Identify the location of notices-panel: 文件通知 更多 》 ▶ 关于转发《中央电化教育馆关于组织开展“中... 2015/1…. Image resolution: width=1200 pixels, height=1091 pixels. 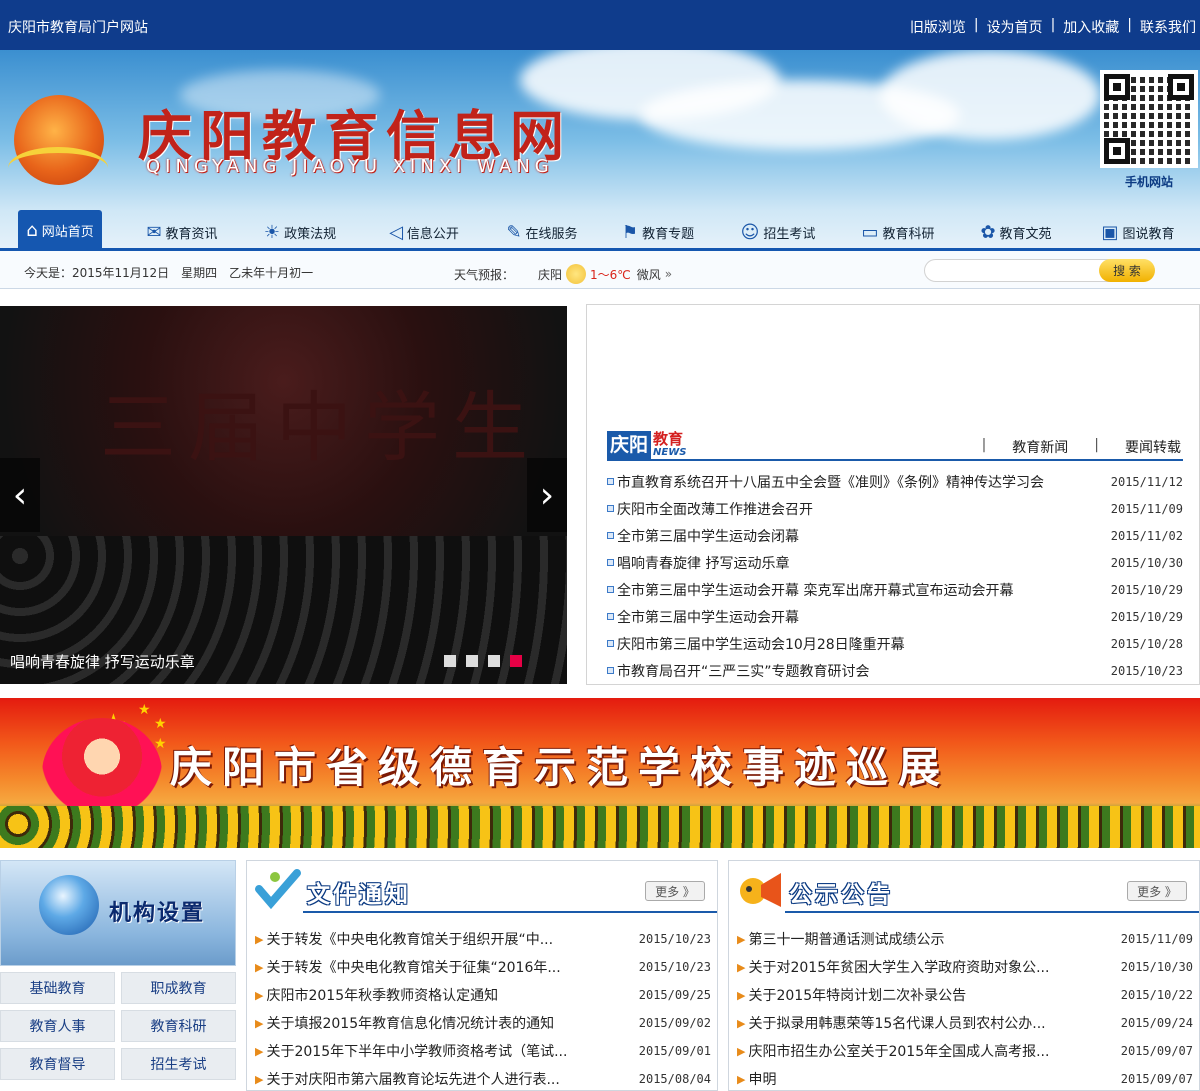
(482, 975).